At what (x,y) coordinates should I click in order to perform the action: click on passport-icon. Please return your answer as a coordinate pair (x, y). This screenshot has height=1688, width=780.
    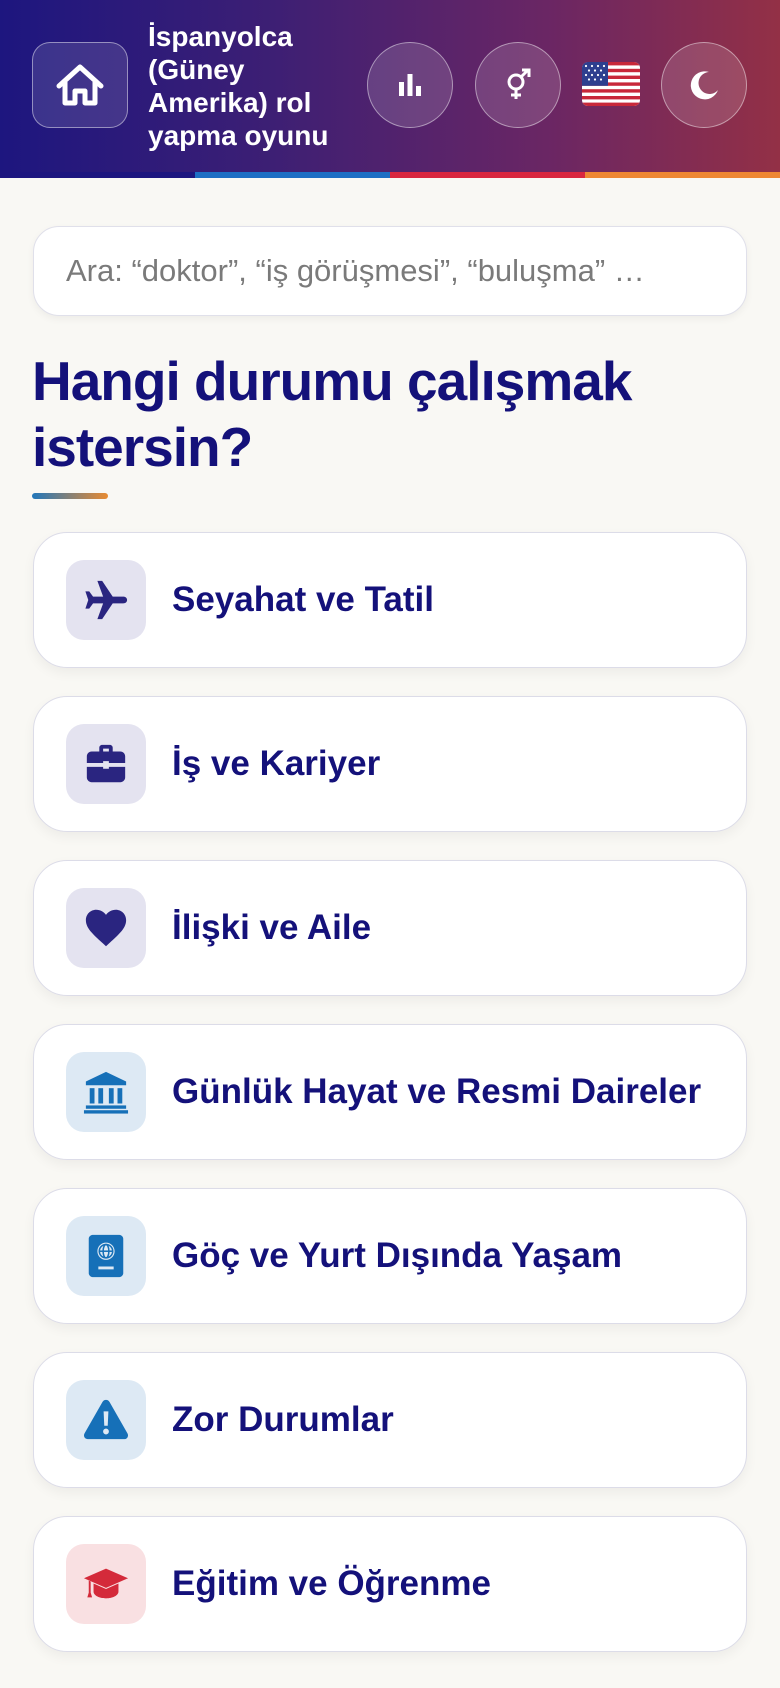
    Looking at the image, I should click on (106, 1256).